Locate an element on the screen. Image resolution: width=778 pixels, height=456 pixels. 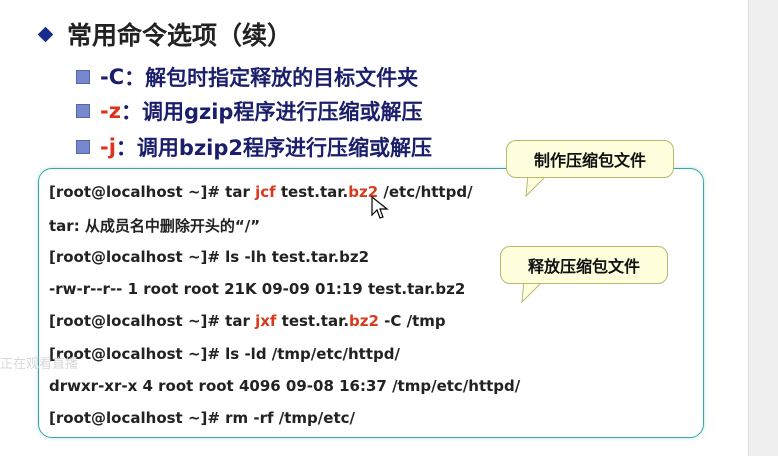
highlighted-option: jxf is located at coordinates (266, 321).